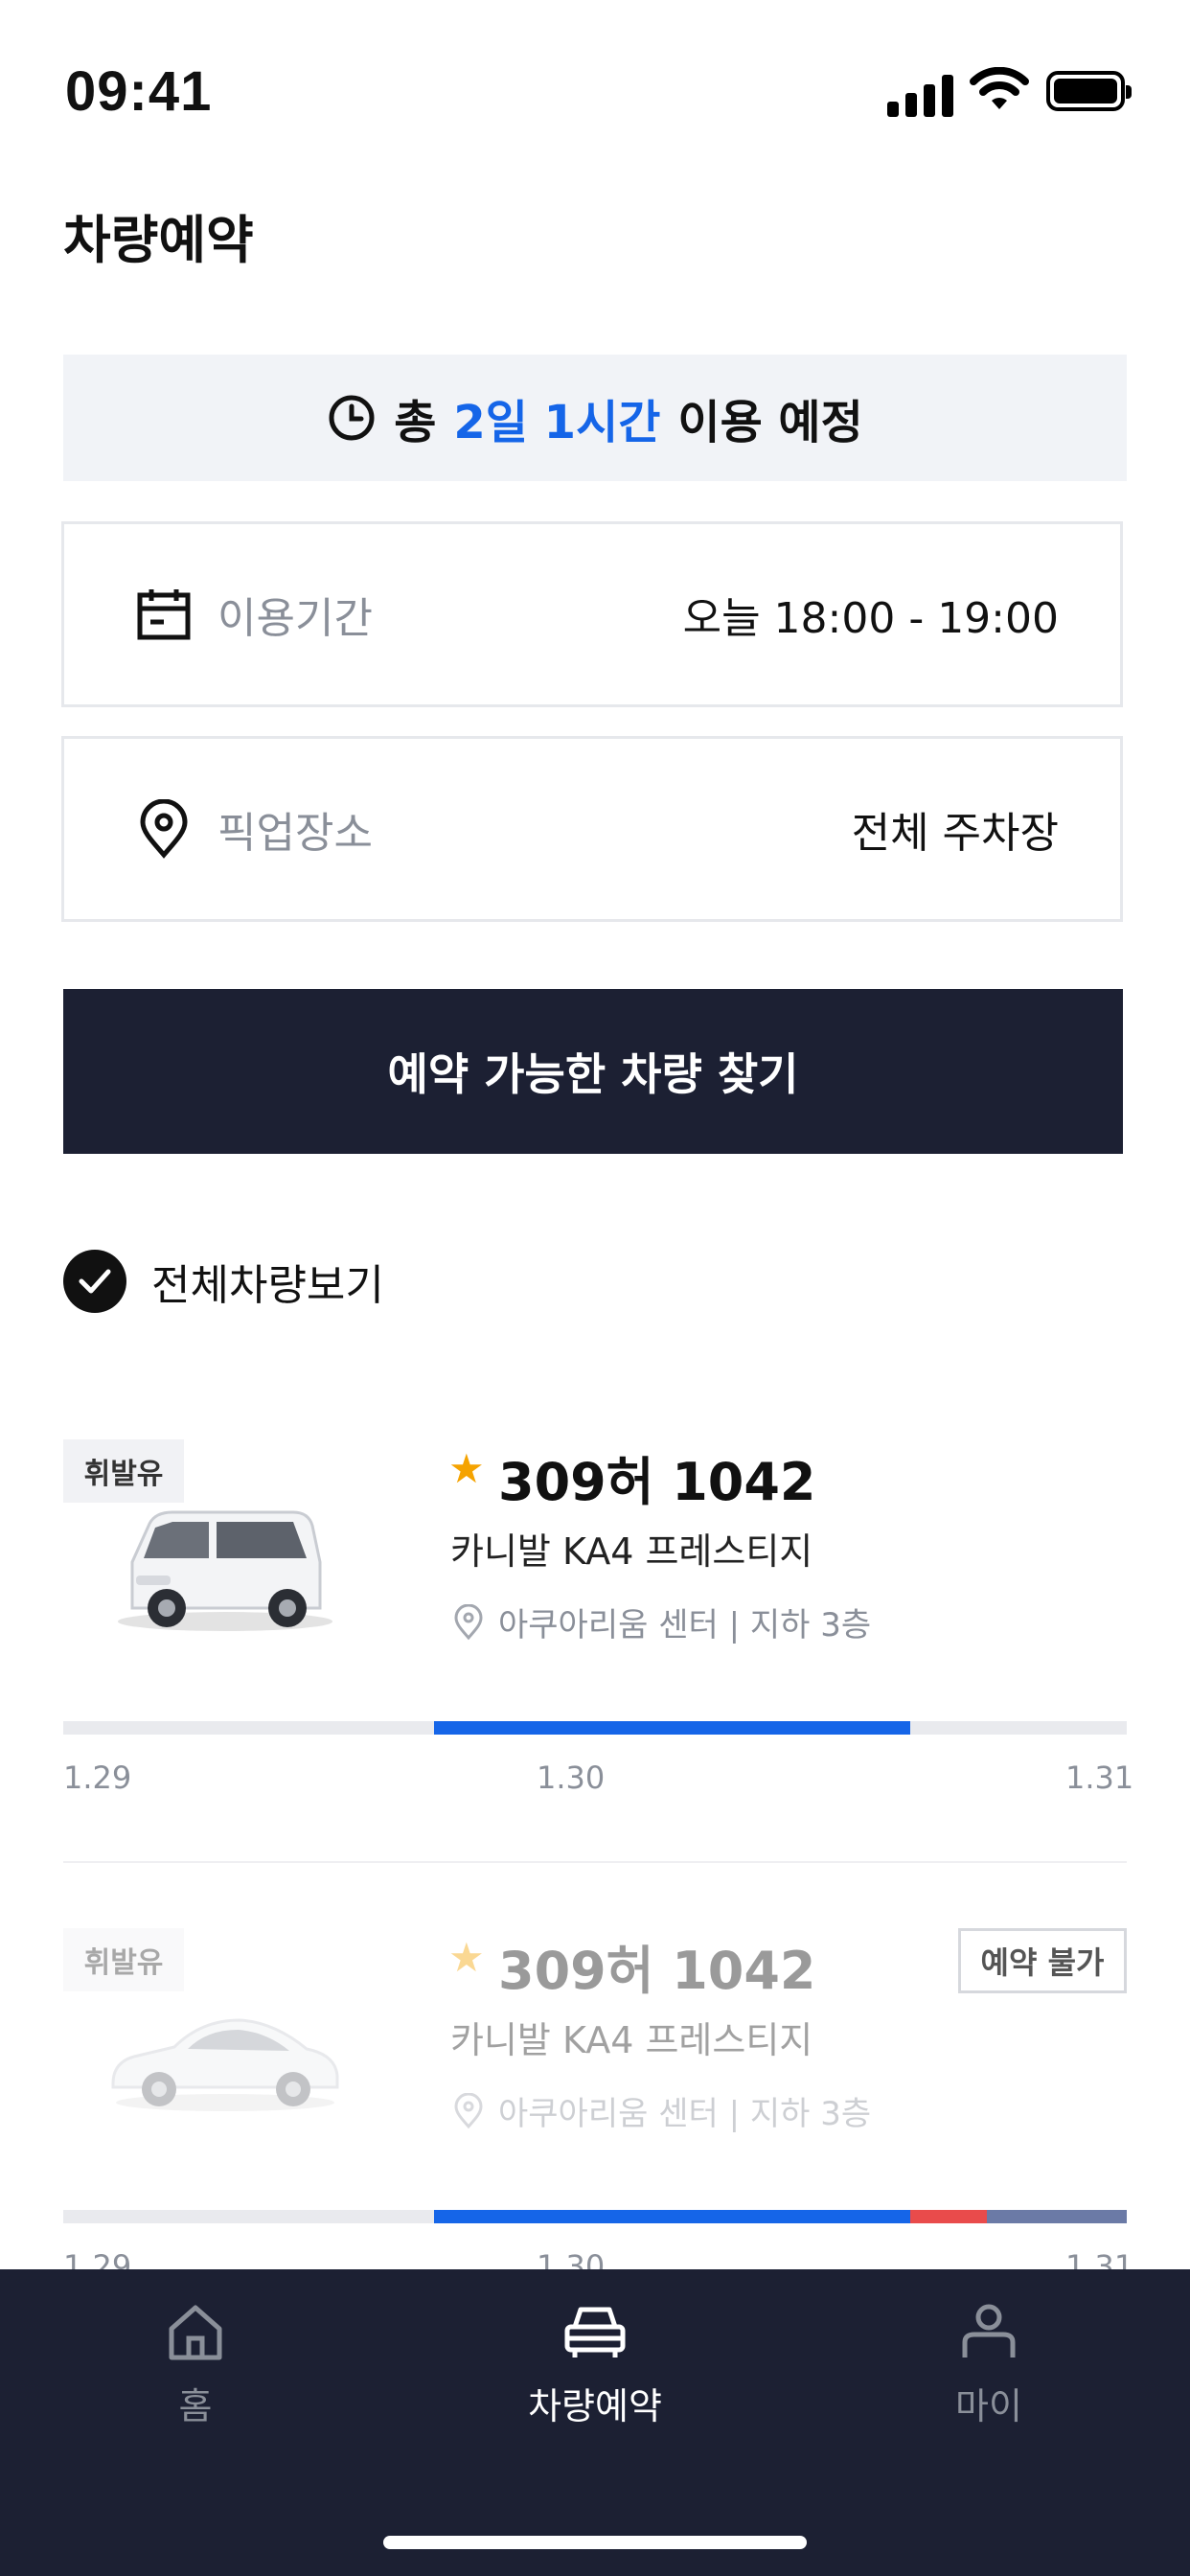 The height and width of the screenshot is (2576, 1190). Describe the element at coordinates (416, 422) in the screenshot. I see `summary-prefix: 총` at that location.